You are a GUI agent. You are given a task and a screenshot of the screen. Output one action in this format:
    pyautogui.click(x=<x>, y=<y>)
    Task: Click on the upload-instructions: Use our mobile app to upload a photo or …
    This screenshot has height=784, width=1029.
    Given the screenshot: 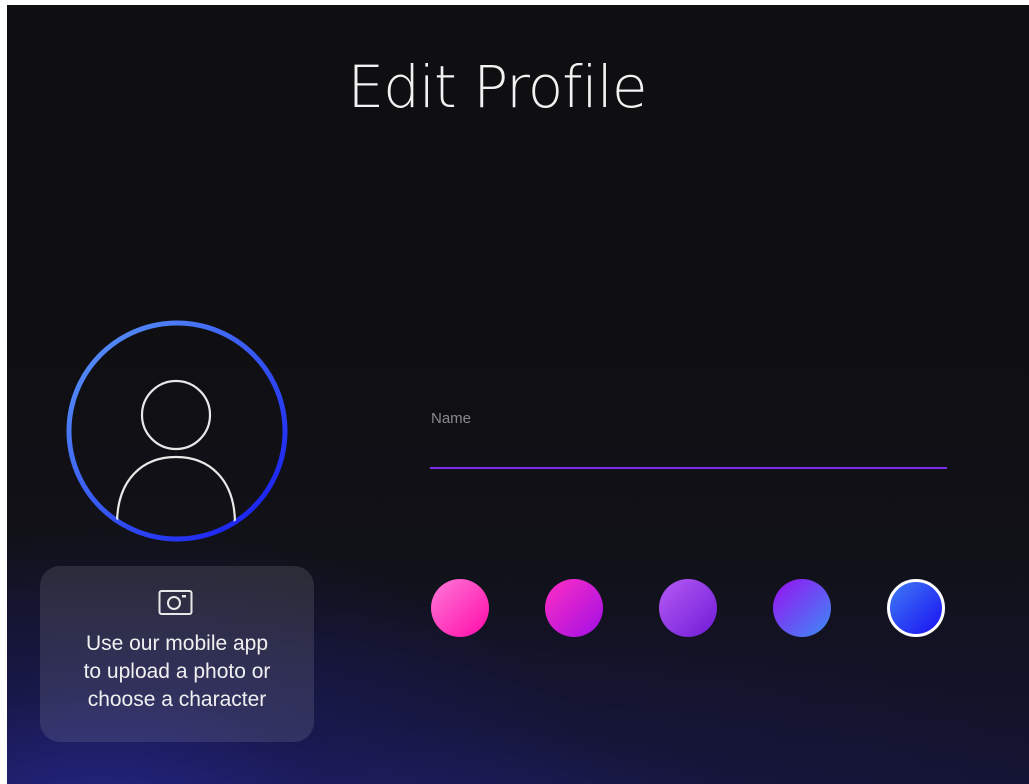 What is the action you would take?
    pyautogui.click(x=177, y=671)
    